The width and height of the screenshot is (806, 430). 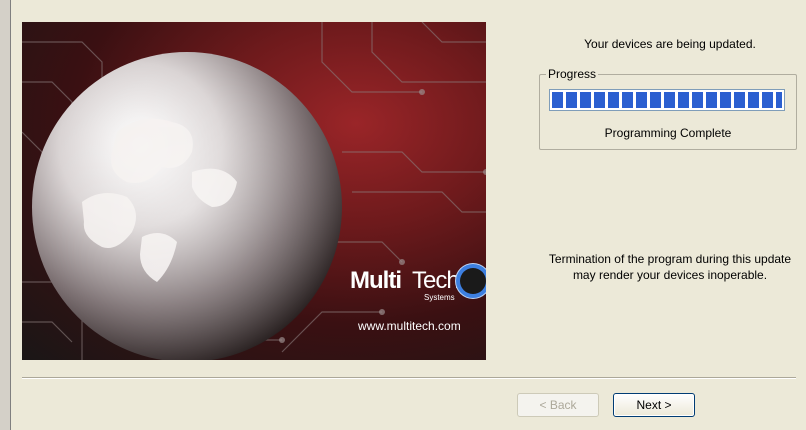 I want to click on progress-fill, so click(x=667, y=100).